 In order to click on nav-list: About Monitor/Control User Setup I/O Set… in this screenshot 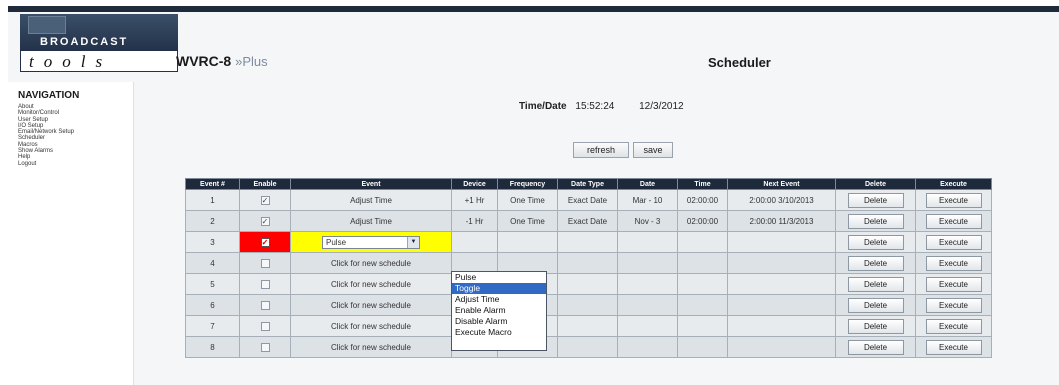, I will do `click(46, 135)`.